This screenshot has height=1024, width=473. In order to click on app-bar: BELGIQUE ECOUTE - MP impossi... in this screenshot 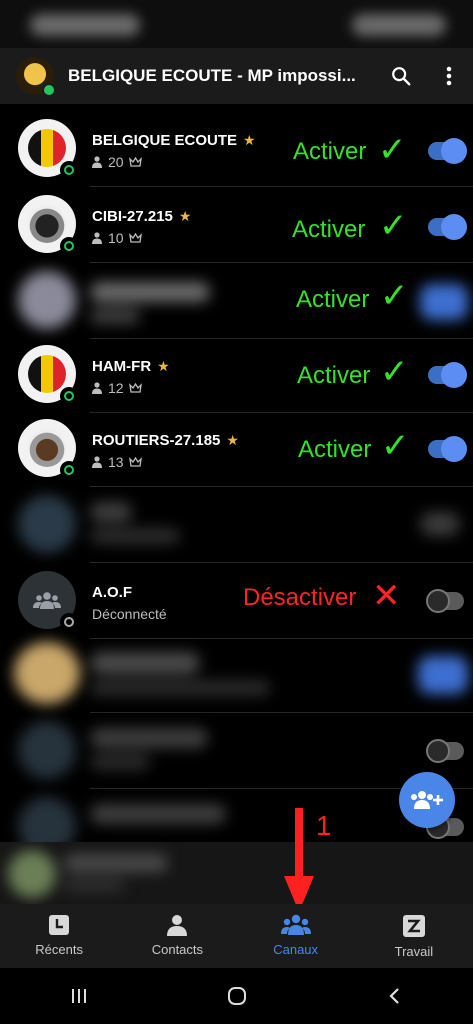, I will do `click(236, 76)`.